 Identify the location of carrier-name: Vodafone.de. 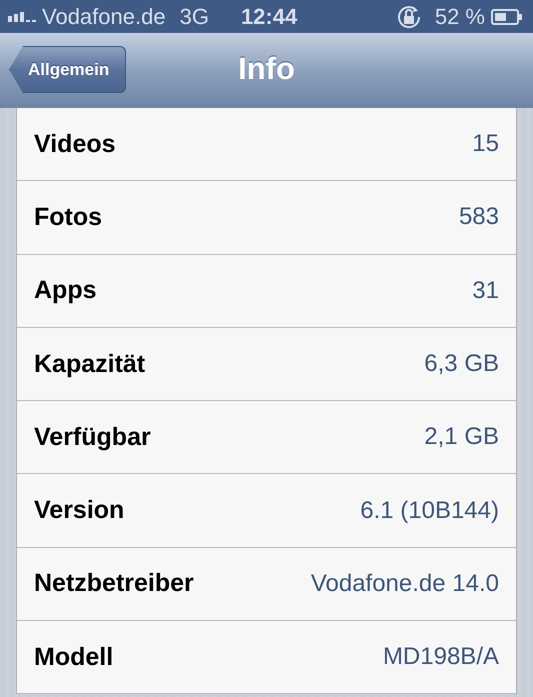
(104, 17).